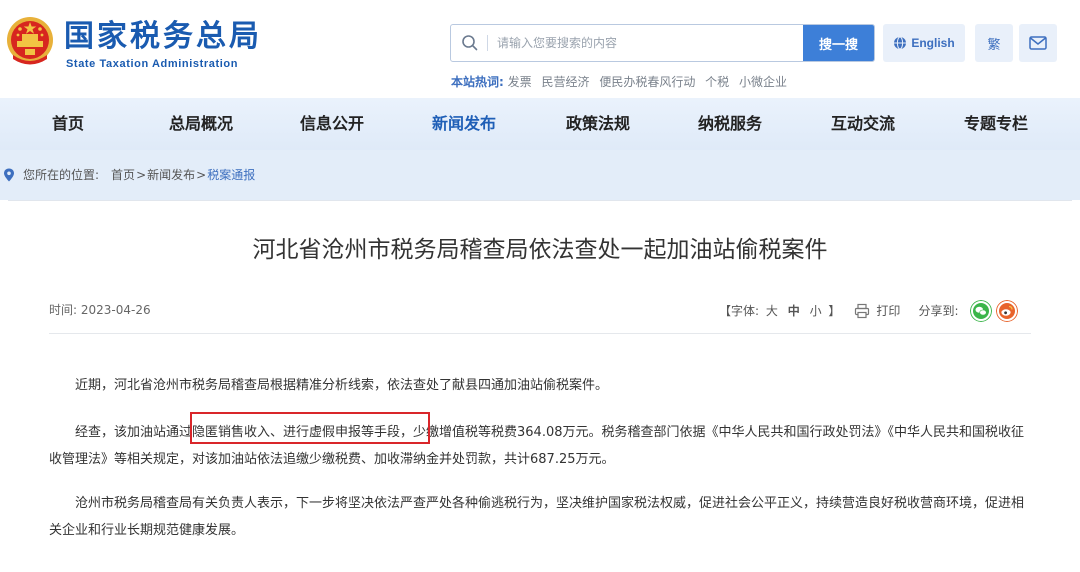  I want to click on font-size-medium: 中, so click(794, 311).